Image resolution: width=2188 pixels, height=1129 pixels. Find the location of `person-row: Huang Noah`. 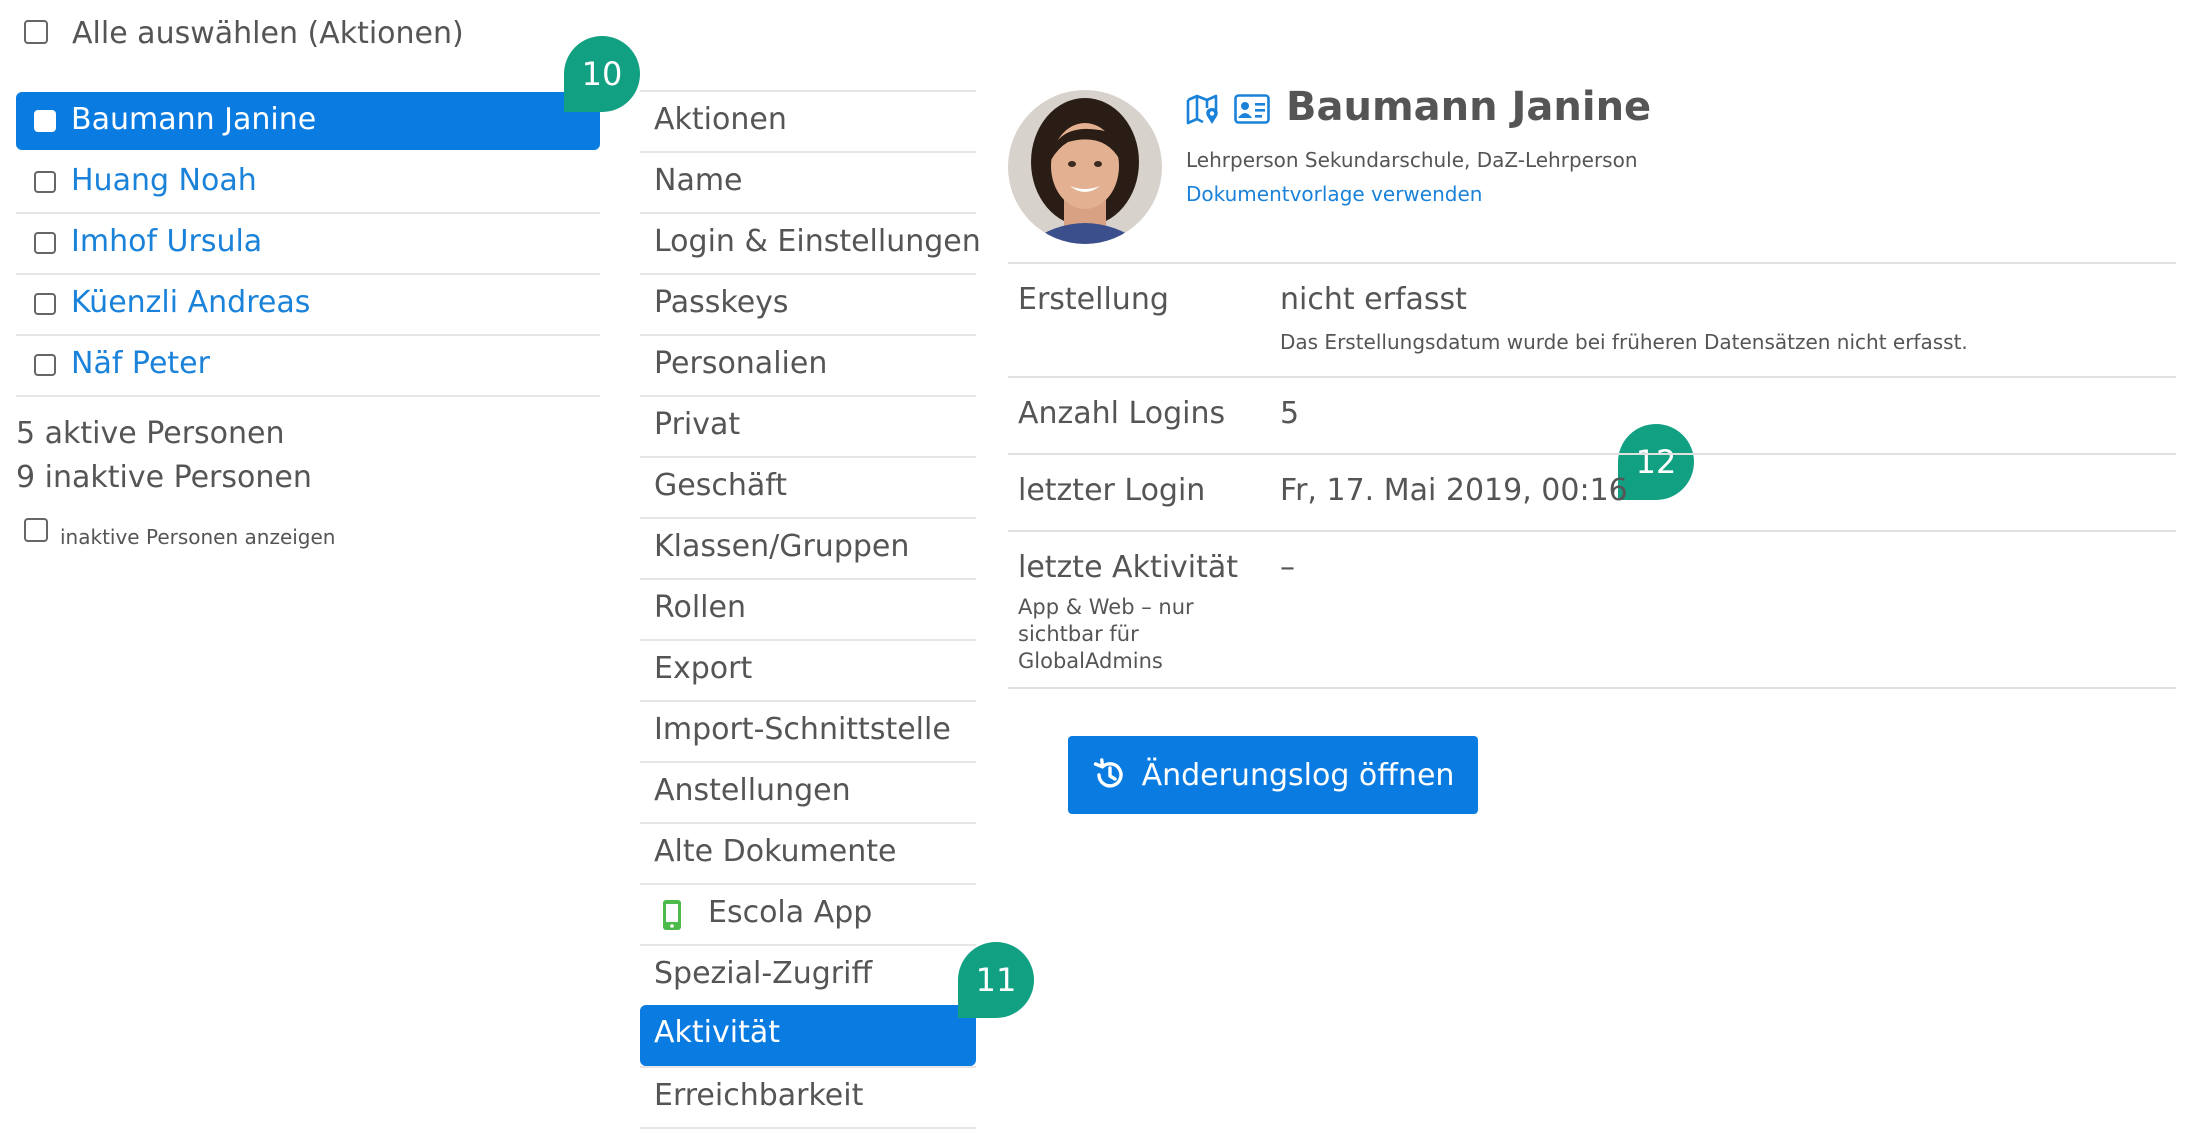

person-row: Huang Noah is located at coordinates (308, 183).